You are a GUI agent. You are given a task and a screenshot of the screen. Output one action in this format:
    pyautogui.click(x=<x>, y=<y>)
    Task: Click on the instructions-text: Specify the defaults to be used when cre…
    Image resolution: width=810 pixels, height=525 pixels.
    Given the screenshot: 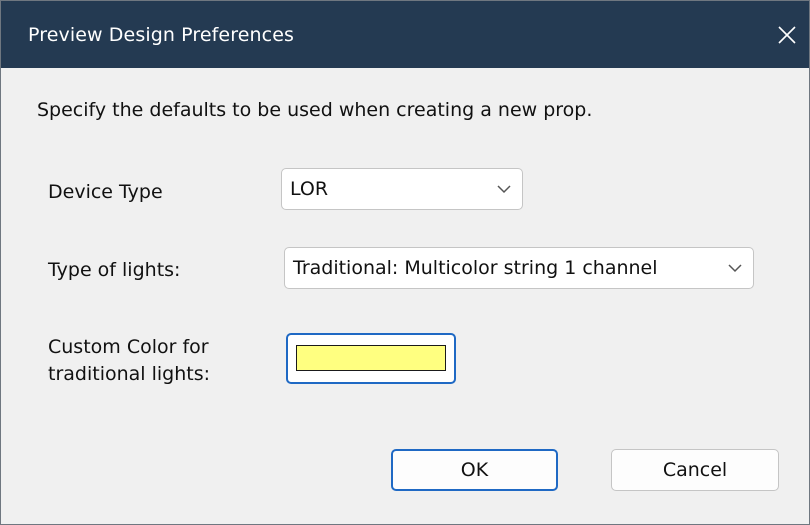 What is the action you would take?
    pyautogui.click(x=315, y=110)
    